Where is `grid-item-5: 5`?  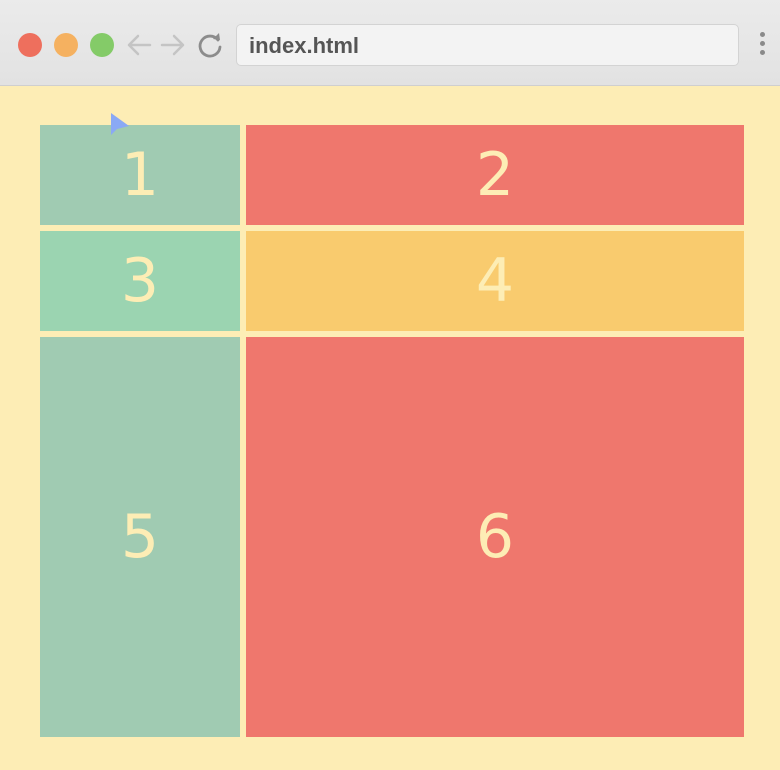 grid-item-5: 5 is located at coordinates (140, 537).